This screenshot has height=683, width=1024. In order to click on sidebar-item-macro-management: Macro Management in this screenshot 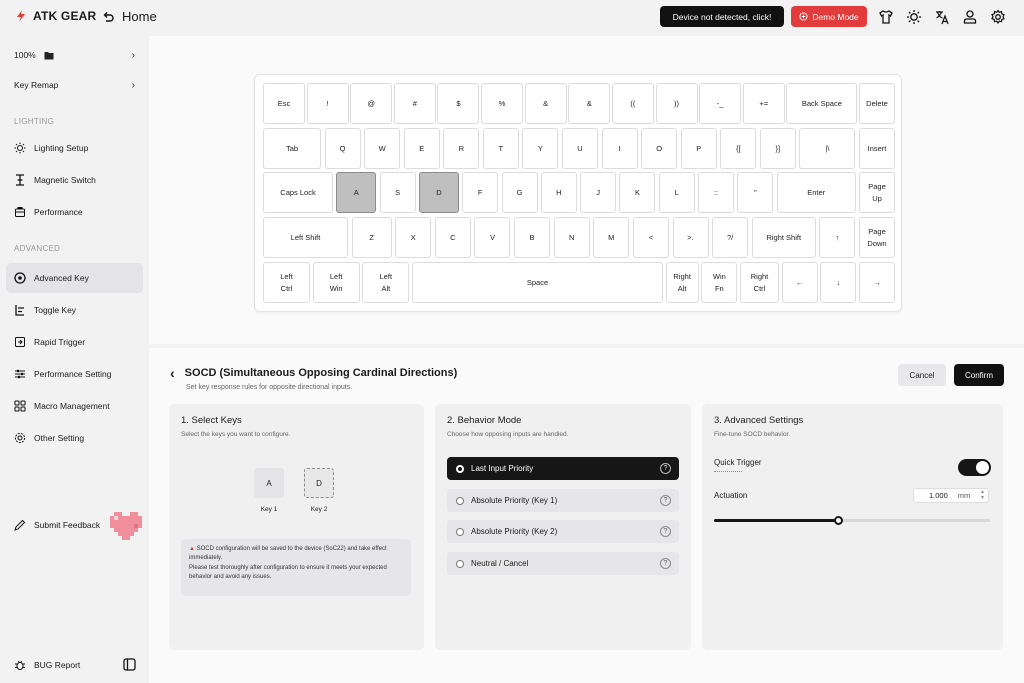, I will do `click(74, 406)`.